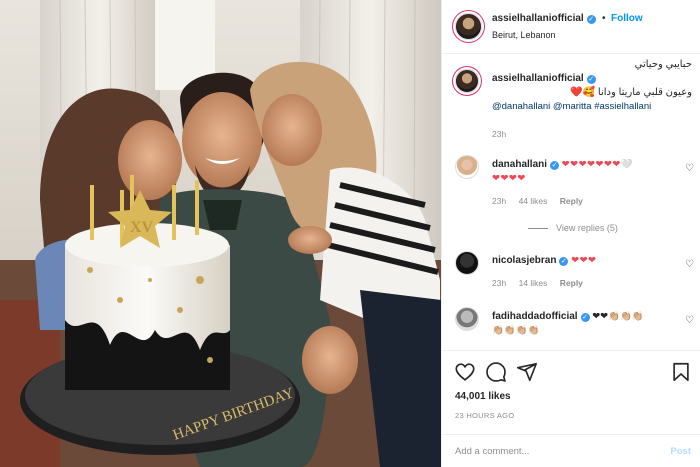  Describe the element at coordinates (538, 18) in the screenshot. I see `author-username-text: assielhallaniofficial` at that location.